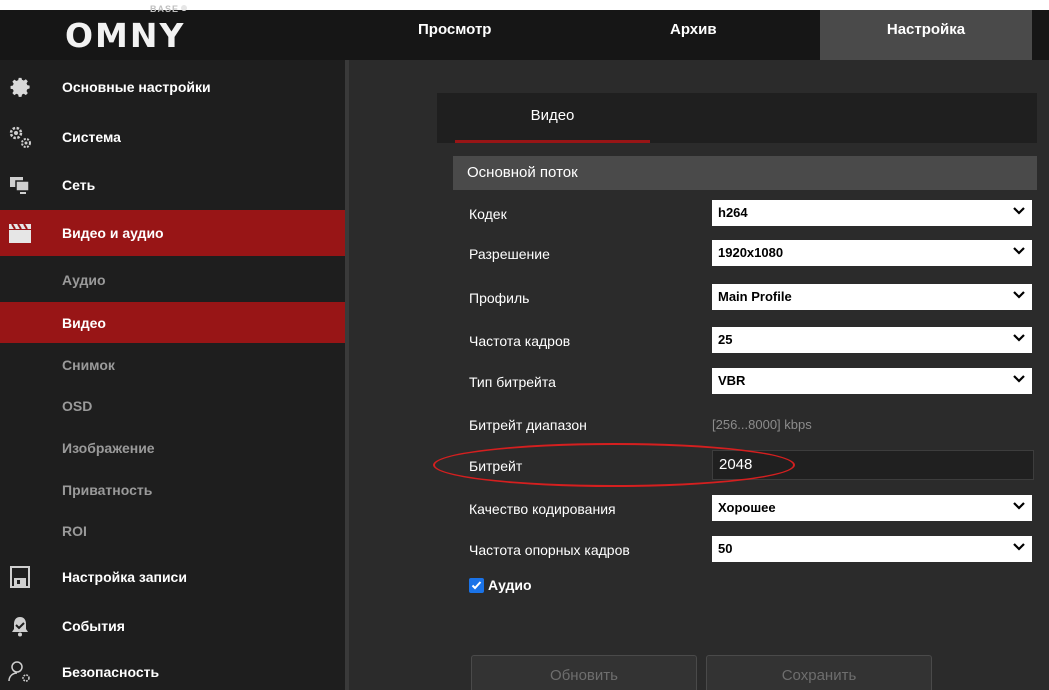 The image size is (1049, 690). I want to click on top-bar-inner: BASE OMNY Просмотр Архив Настройка, so click(524, 32).